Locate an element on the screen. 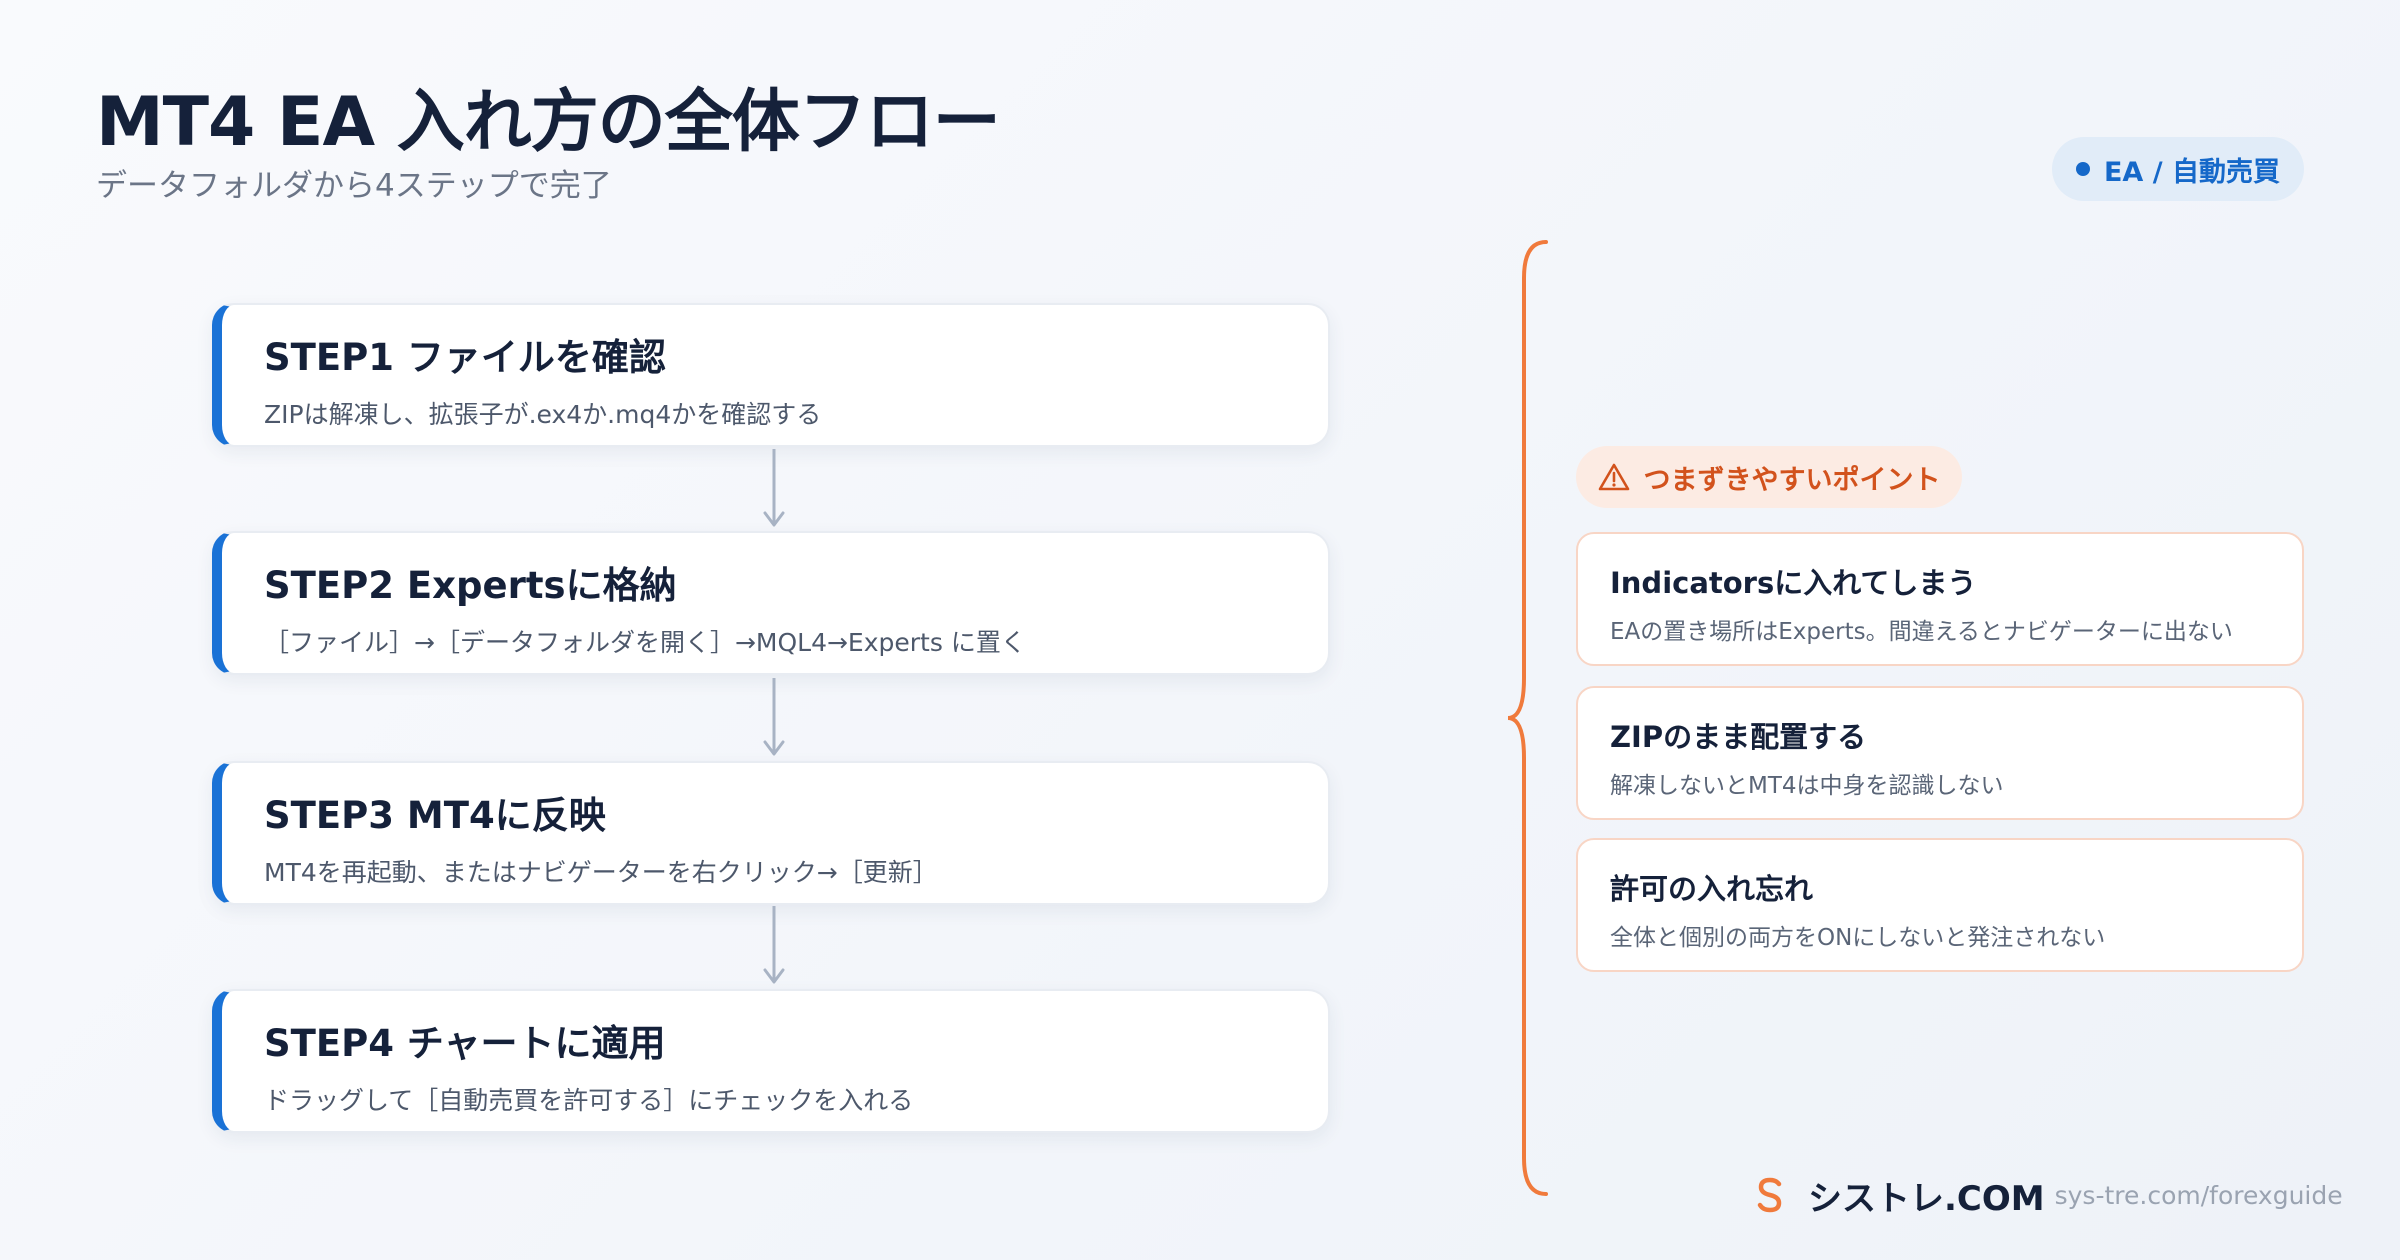  pitfalls-heading-label: つまずきやすいポイント is located at coordinates (1792, 480).